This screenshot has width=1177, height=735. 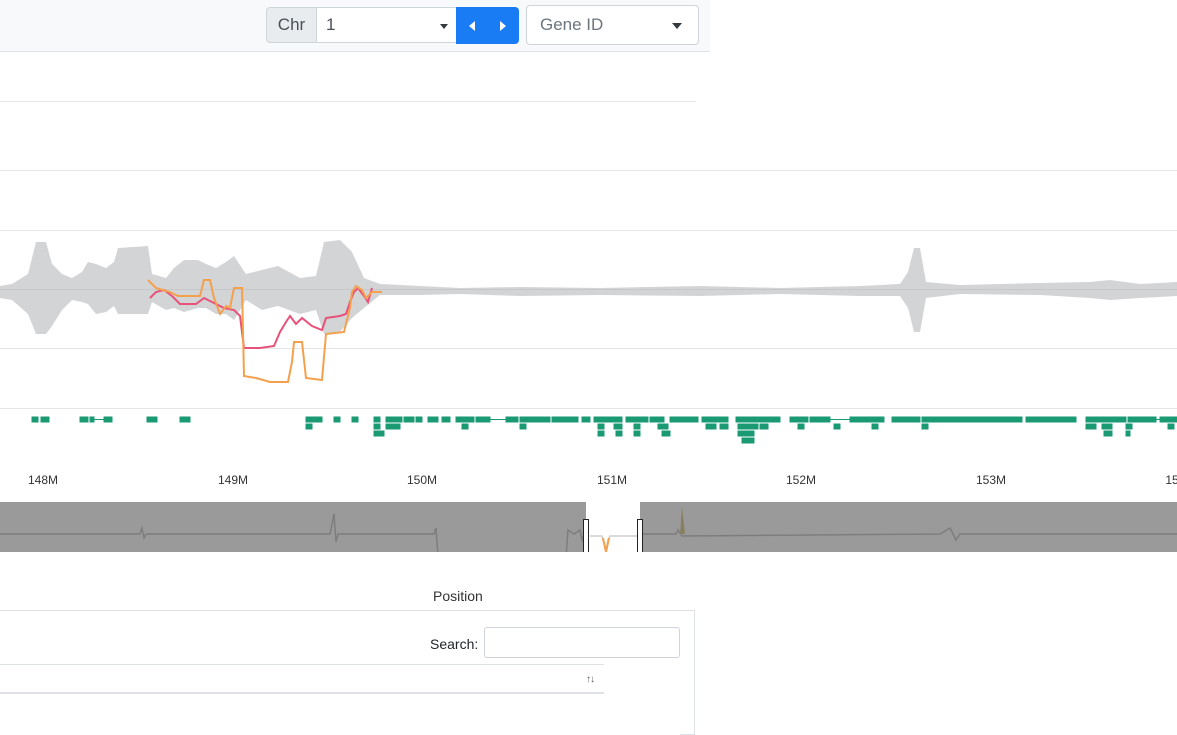 What do you see at coordinates (387, 25) in the screenshot?
I see `chromosome-select: 1` at bounding box center [387, 25].